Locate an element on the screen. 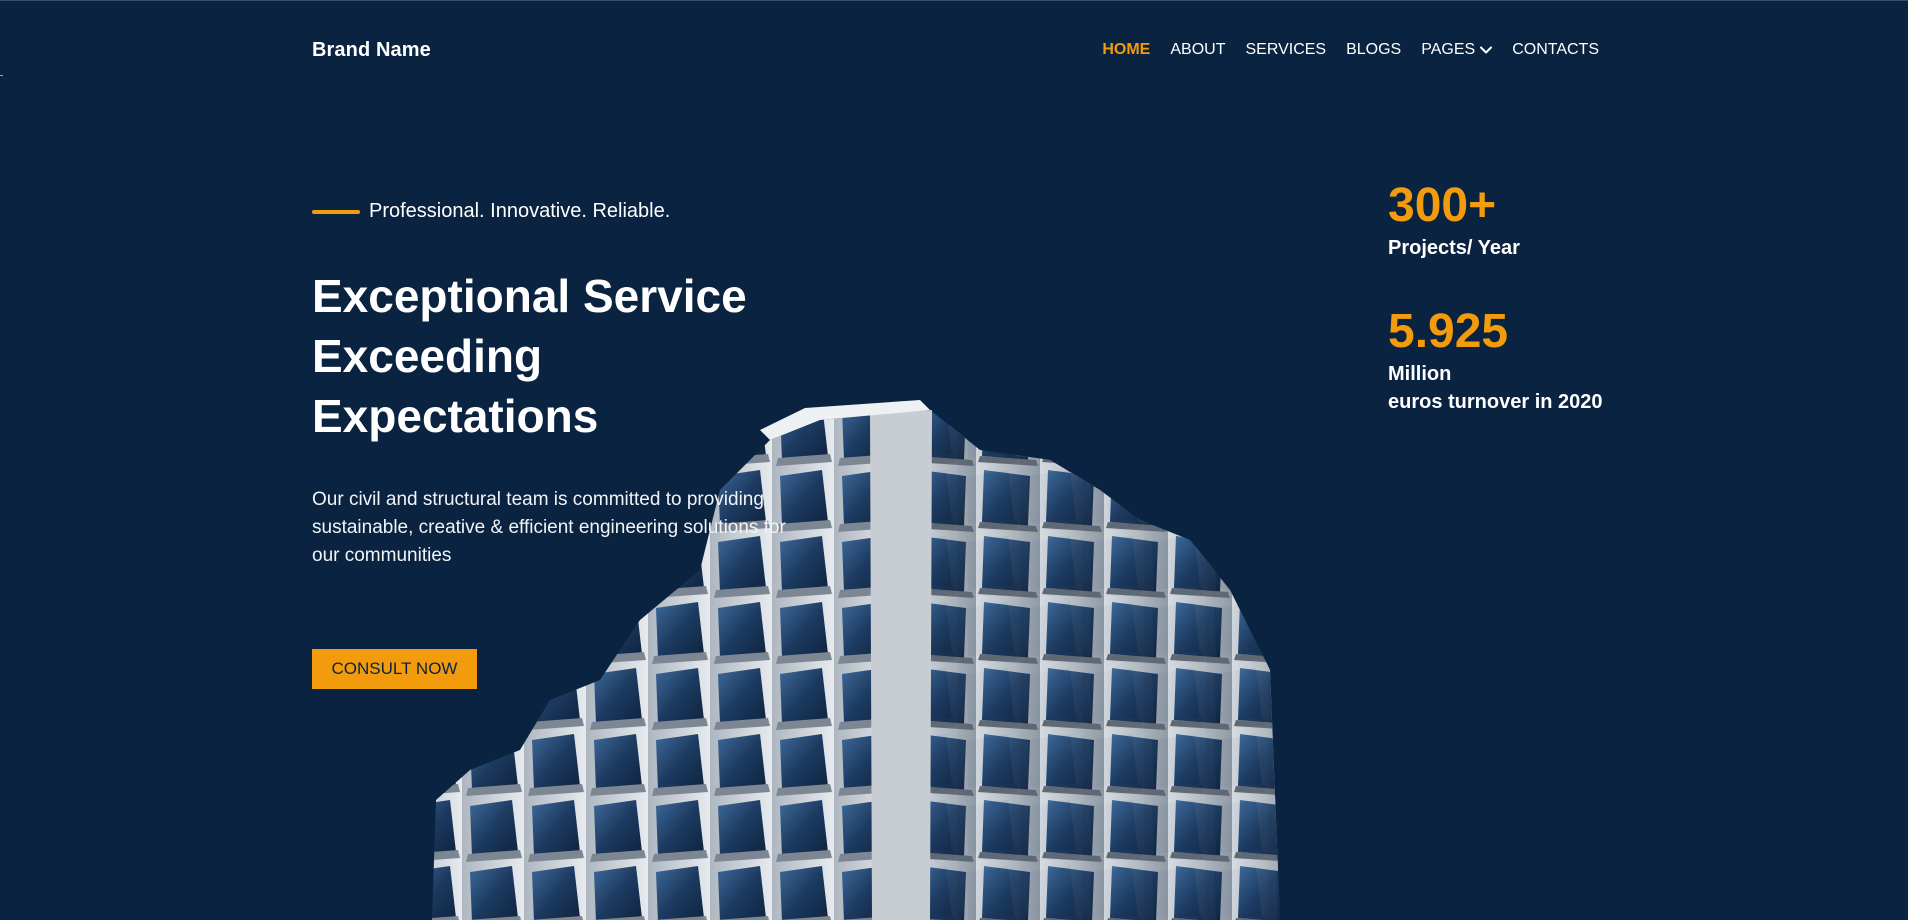 Image resolution: width=1908 pixels, height=920 pixels. nav-pages-dropdown: PAGES is located at coordinates (1457, 50).